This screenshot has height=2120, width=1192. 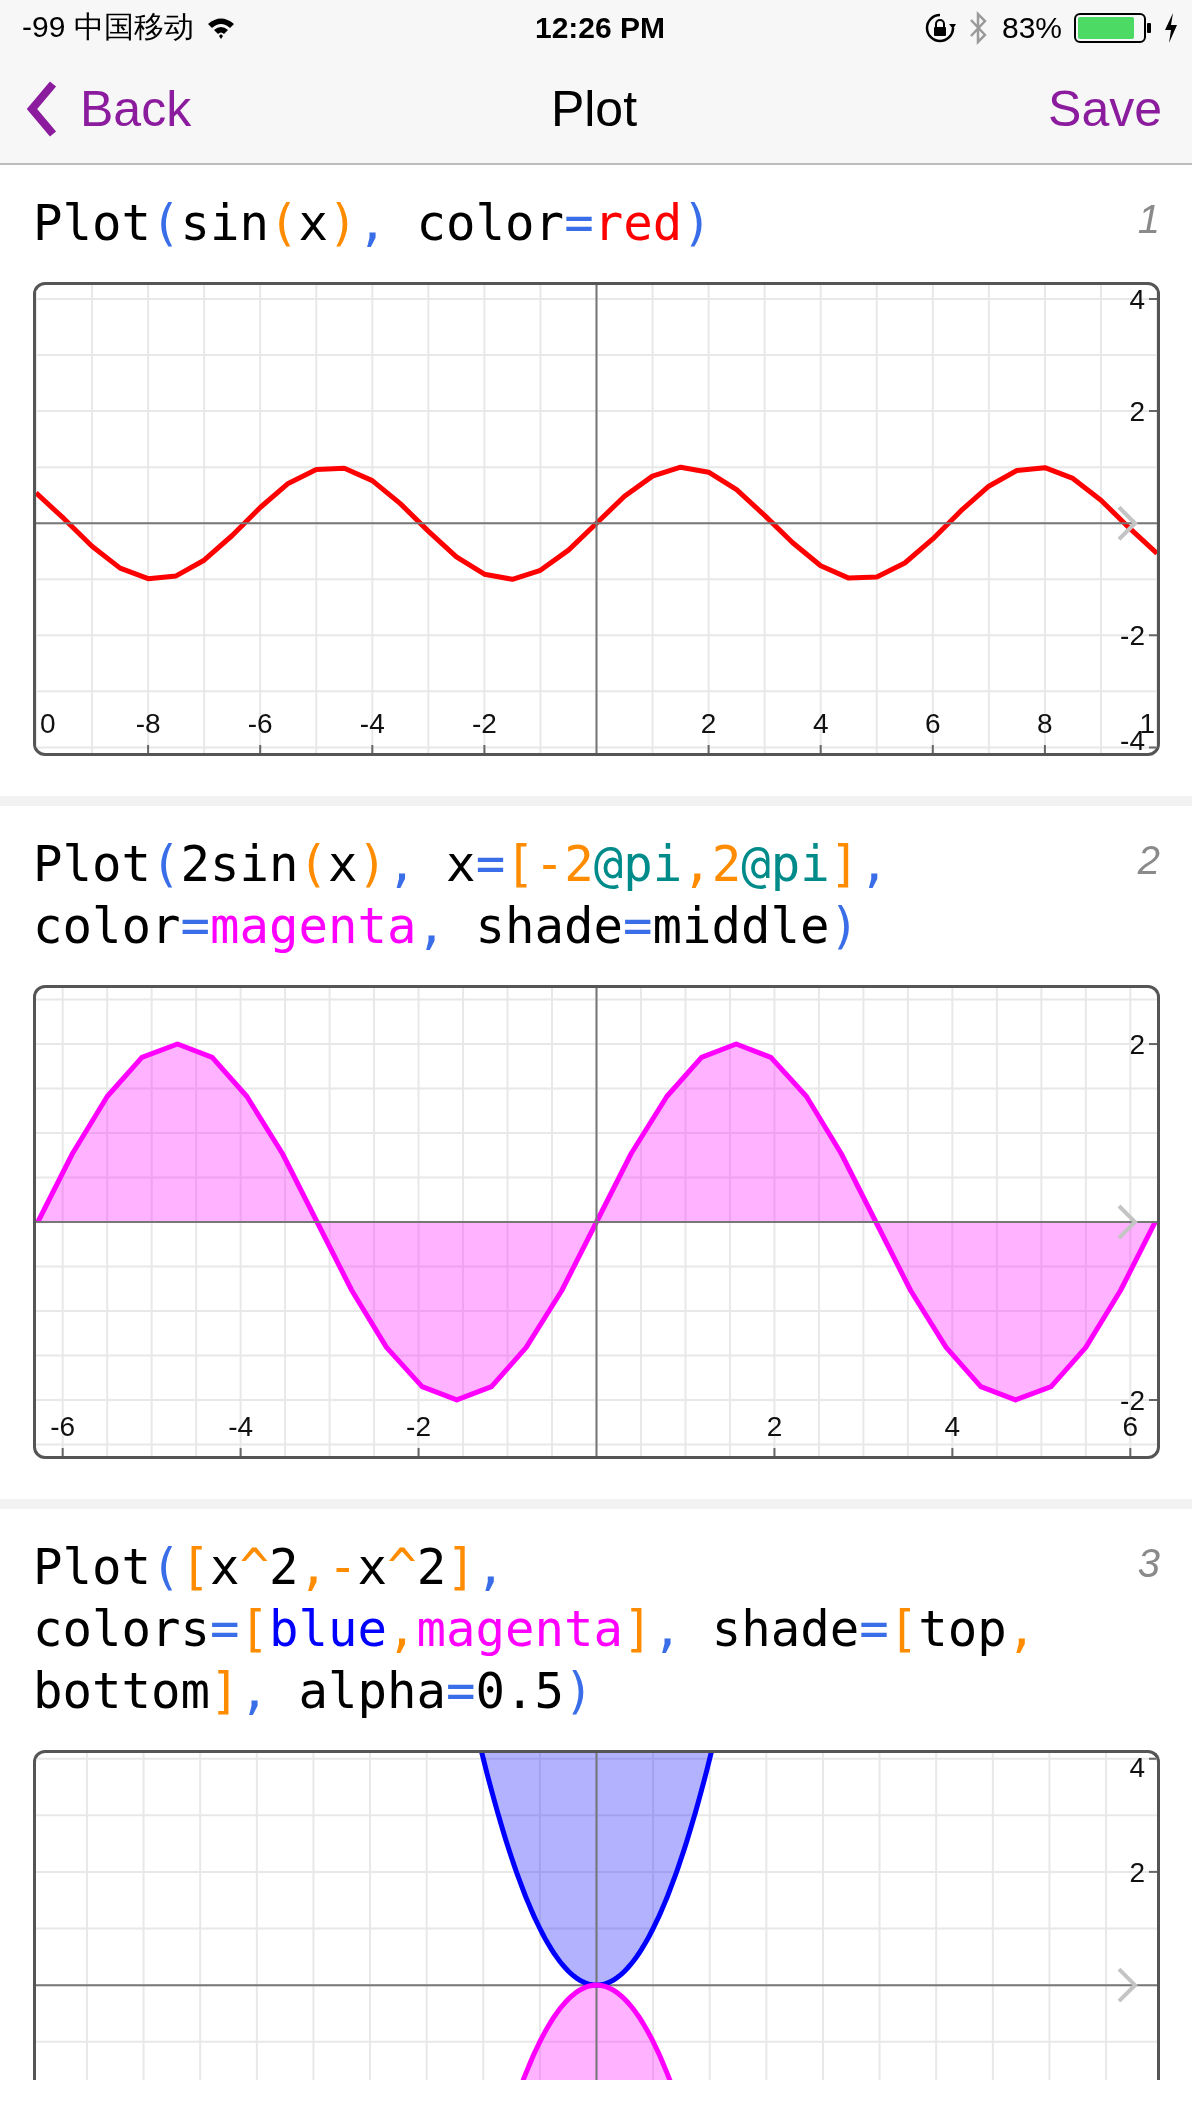 What do you see at coordinates (447, 927) in the screenshot?
I see `code-line: color=magenta, shade=middle)` at bounding box center [447, 927].